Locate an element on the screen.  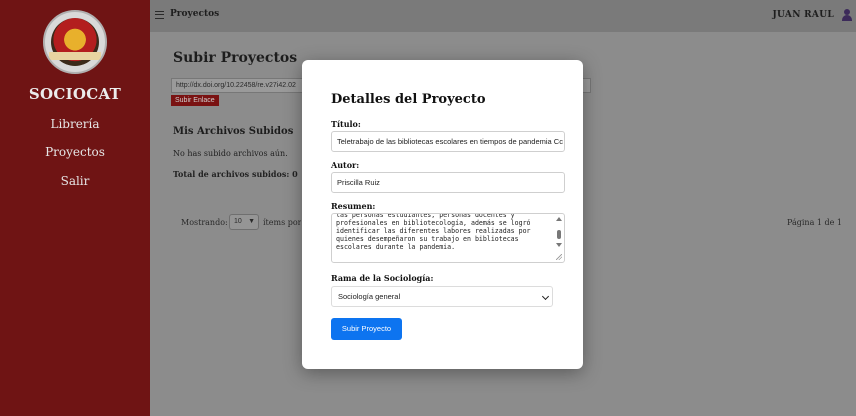
brand-name: SOCIOCAT is located at coordinates (75, 94).